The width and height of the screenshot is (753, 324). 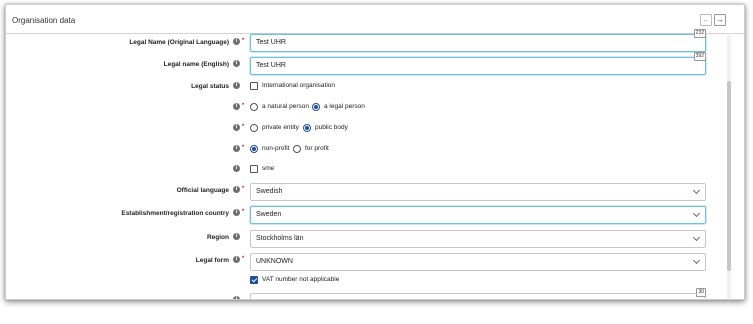 I want to click on legal-form-select: UNKNOWN, so click(x=478, y=262).